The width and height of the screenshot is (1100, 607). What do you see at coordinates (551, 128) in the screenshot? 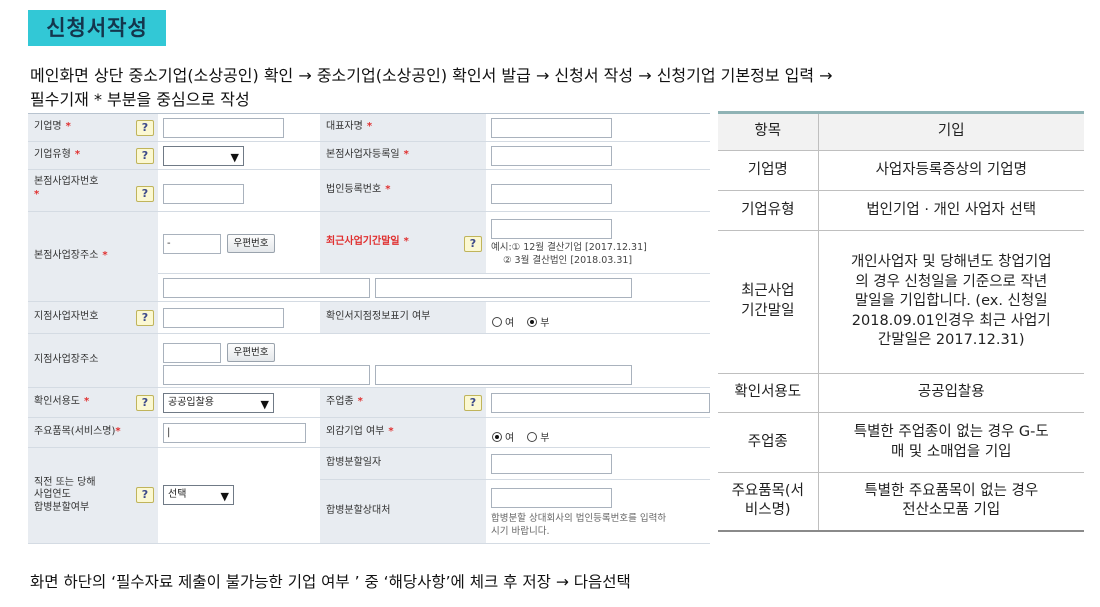
I see `ceo-name-input` at bounding box center [551, 128].